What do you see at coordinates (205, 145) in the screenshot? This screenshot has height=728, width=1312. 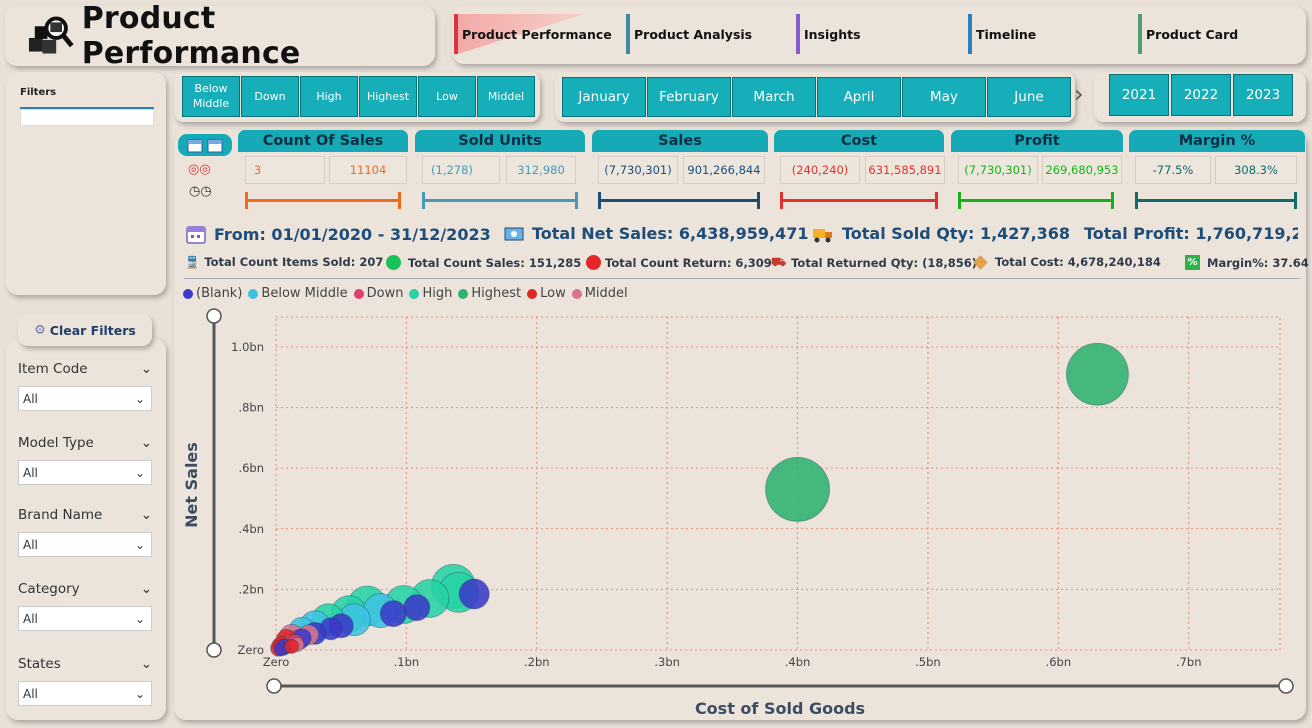 I see `date-toggle` at bounding box center [205, 145].